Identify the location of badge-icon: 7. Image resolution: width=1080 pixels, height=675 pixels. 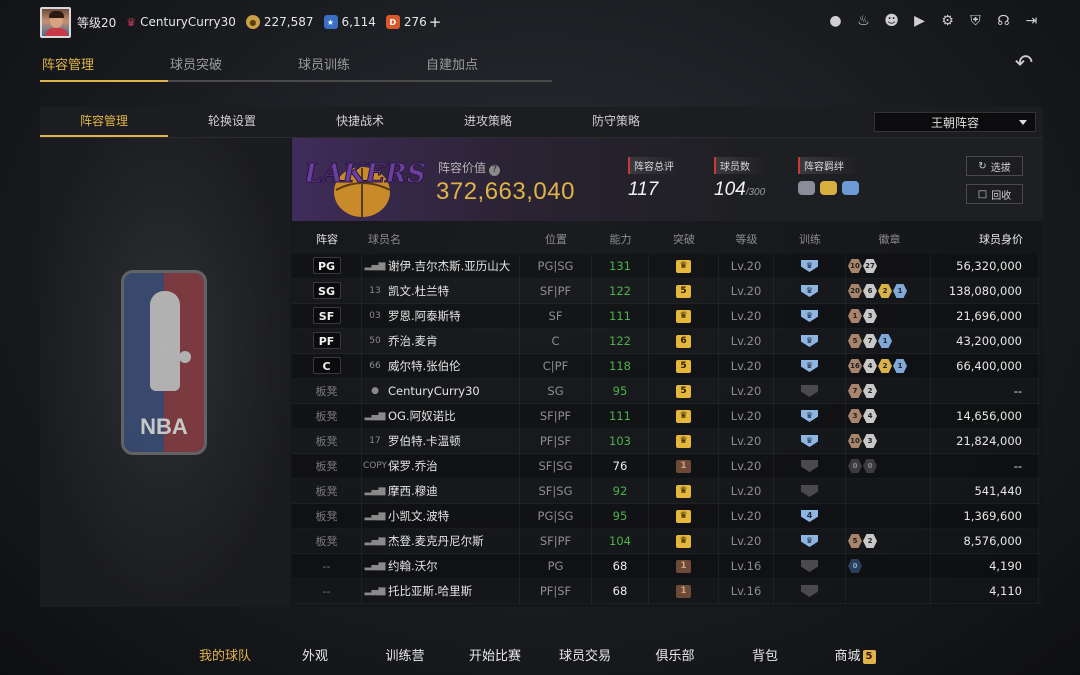
(855, 391).